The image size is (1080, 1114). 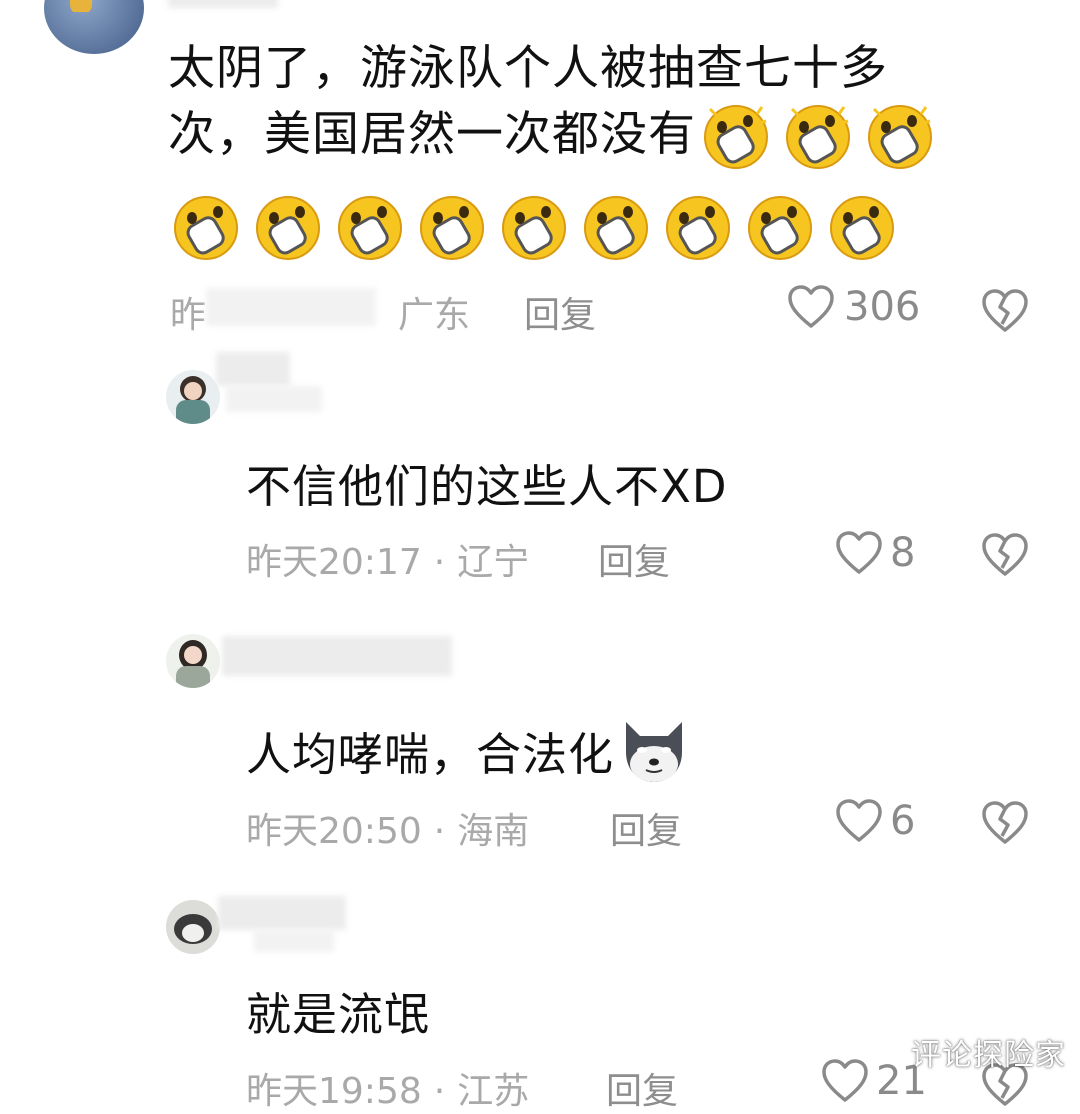 I want to click on comment-text: 太阴了，游泳队个人被抽查七十多 次，美国居然一次都没有, so click(x=553, y=103).